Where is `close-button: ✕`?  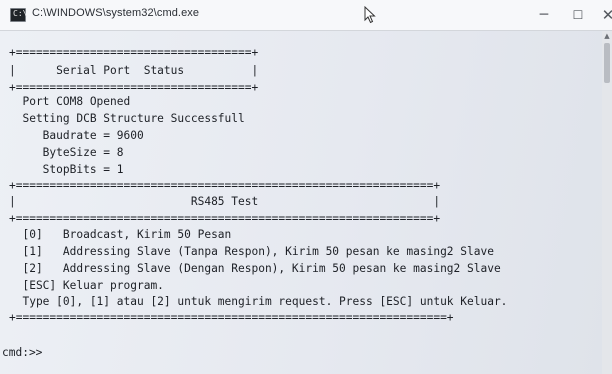 close-button: ✕ is located at coordinates (599, 15).